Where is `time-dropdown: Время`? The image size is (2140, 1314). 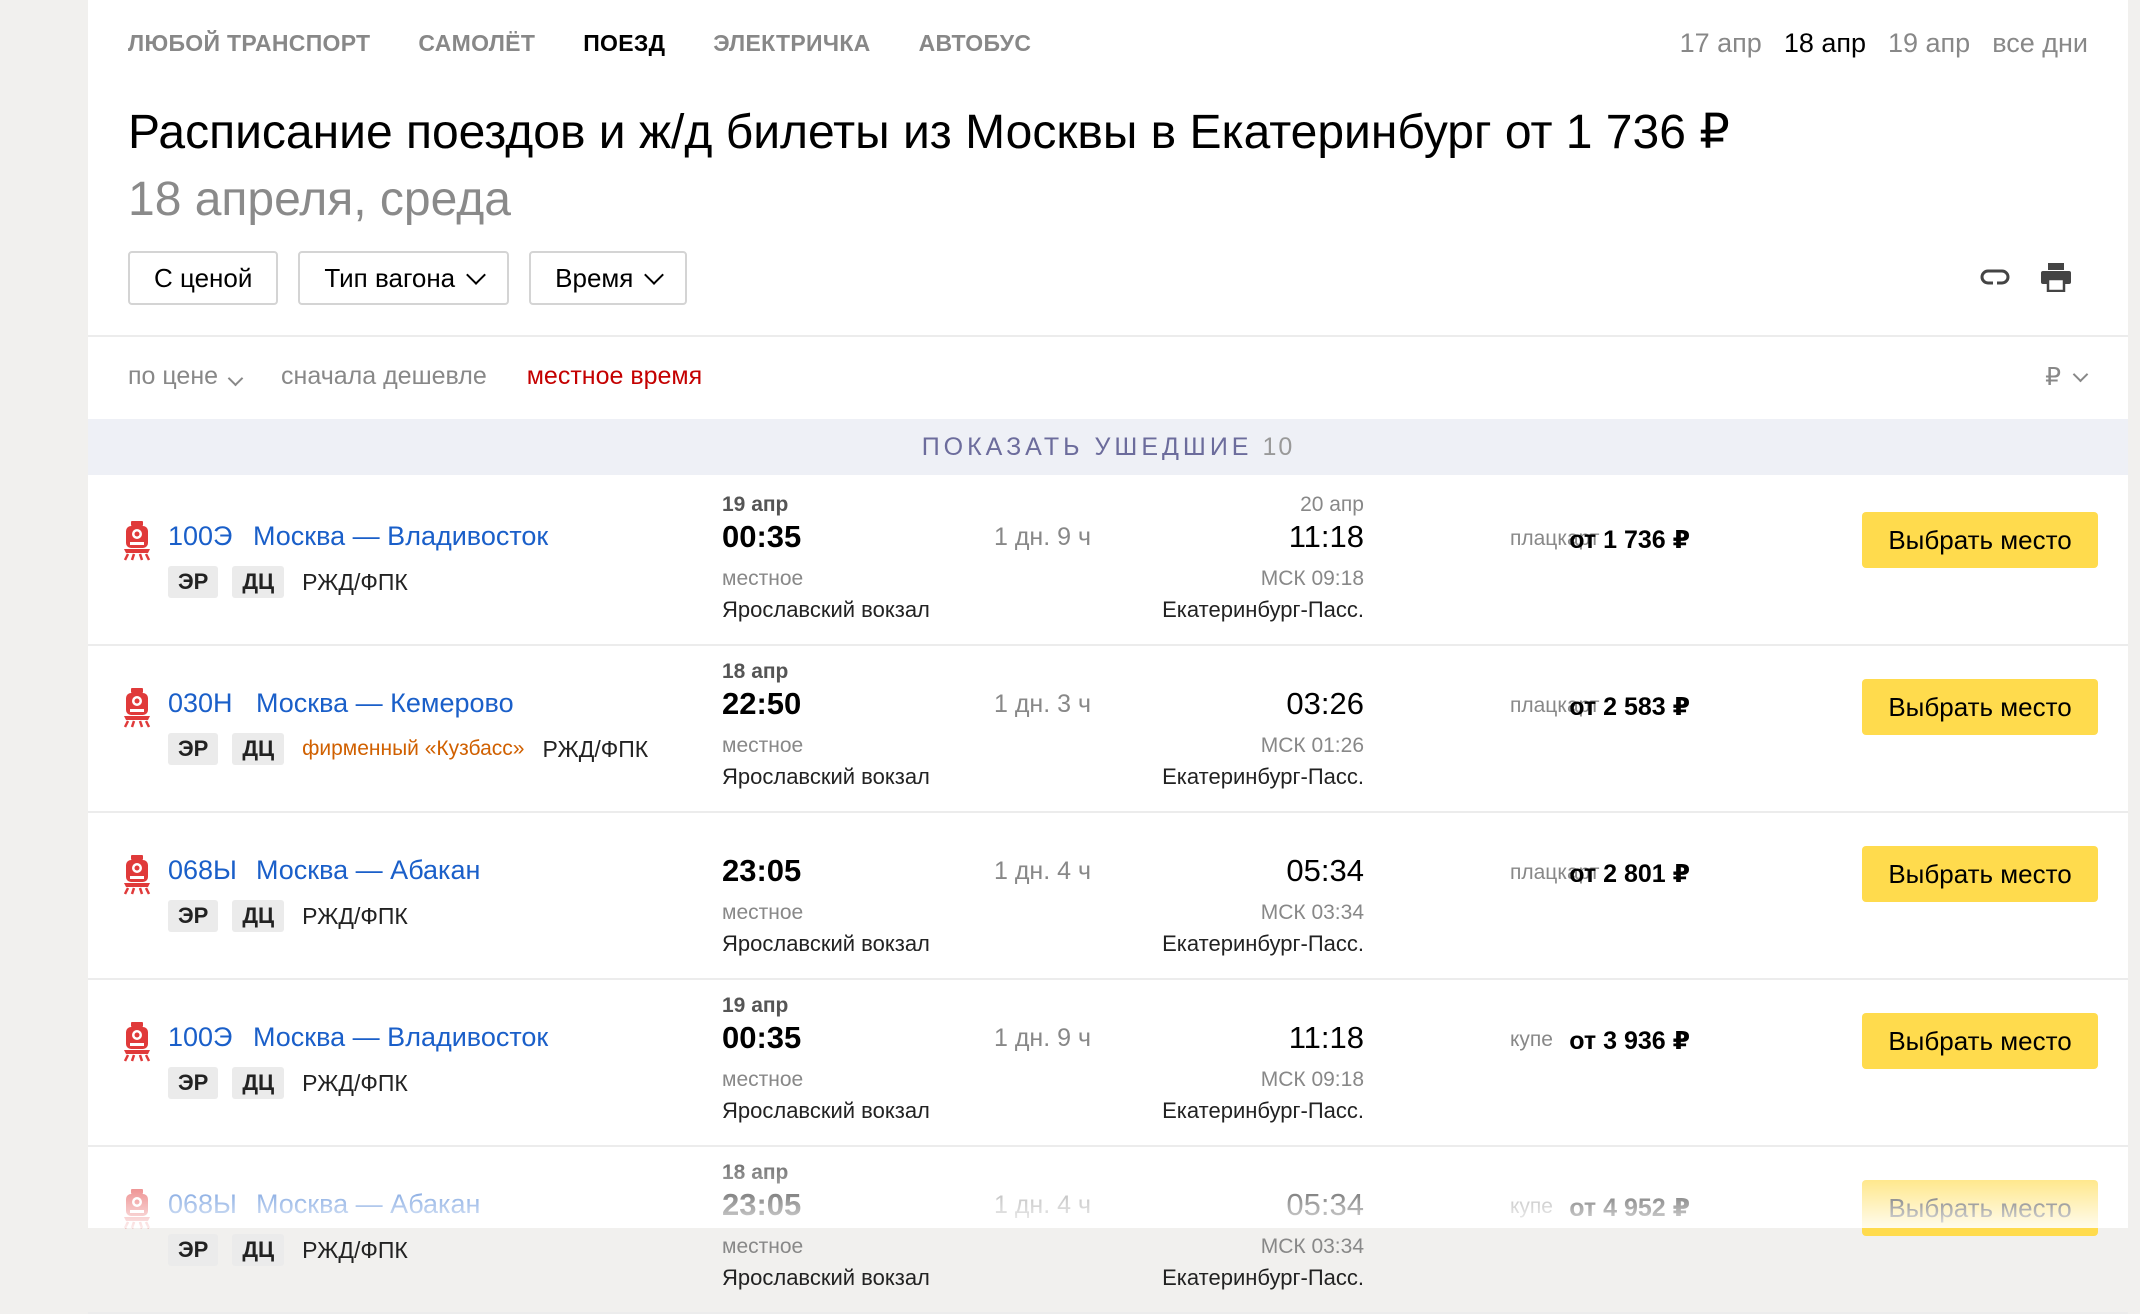 time-dropdown: Время is located at coordinates (608, 278).